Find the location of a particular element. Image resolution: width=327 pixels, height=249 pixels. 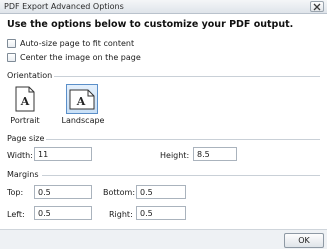

window-title: PDF Export Advanced Options is located at coordinates (64, 6).